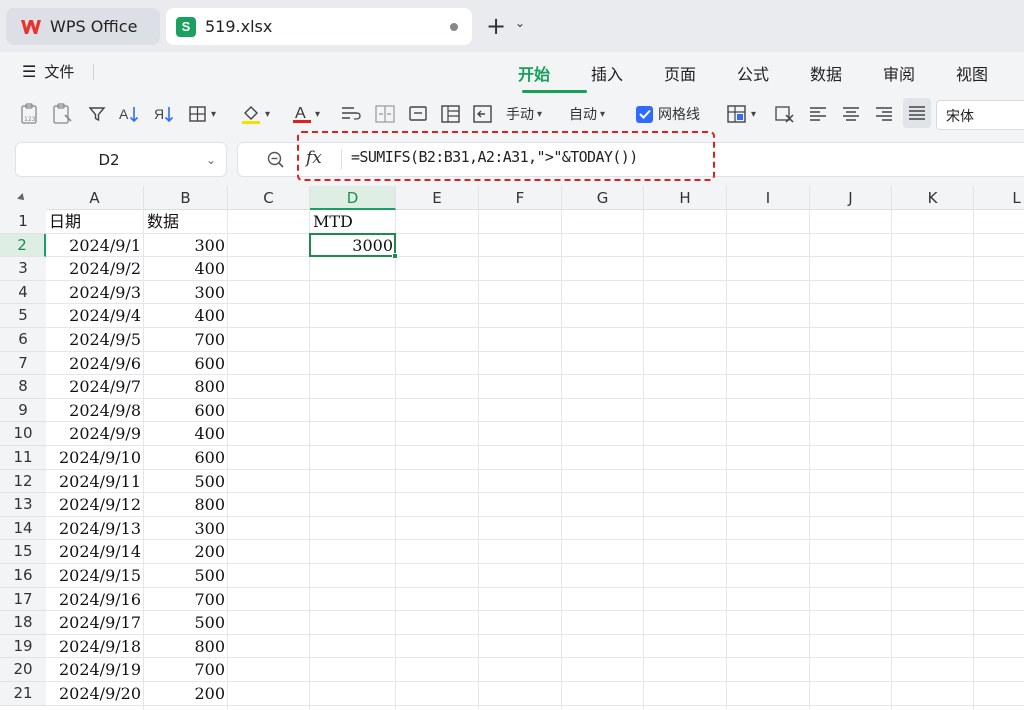  I want to click on row-header-7: 7, so click(23, 363).